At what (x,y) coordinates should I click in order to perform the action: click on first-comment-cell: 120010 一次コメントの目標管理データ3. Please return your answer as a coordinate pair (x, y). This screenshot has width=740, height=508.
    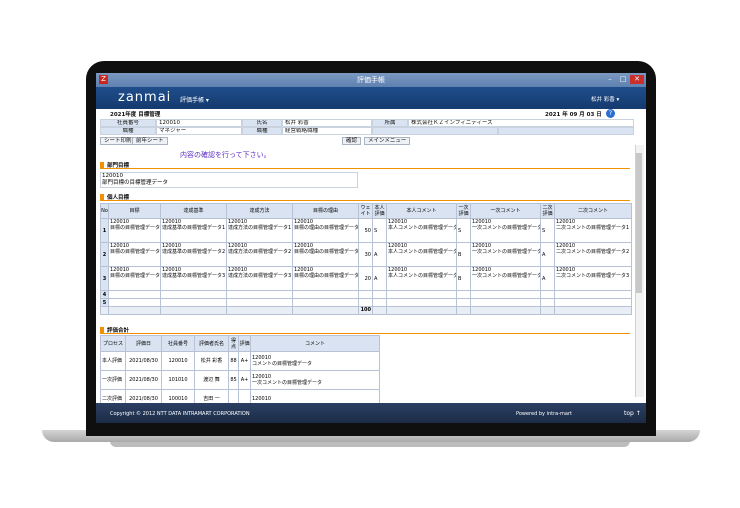
    Looking at the image, I should click on (505, 278).